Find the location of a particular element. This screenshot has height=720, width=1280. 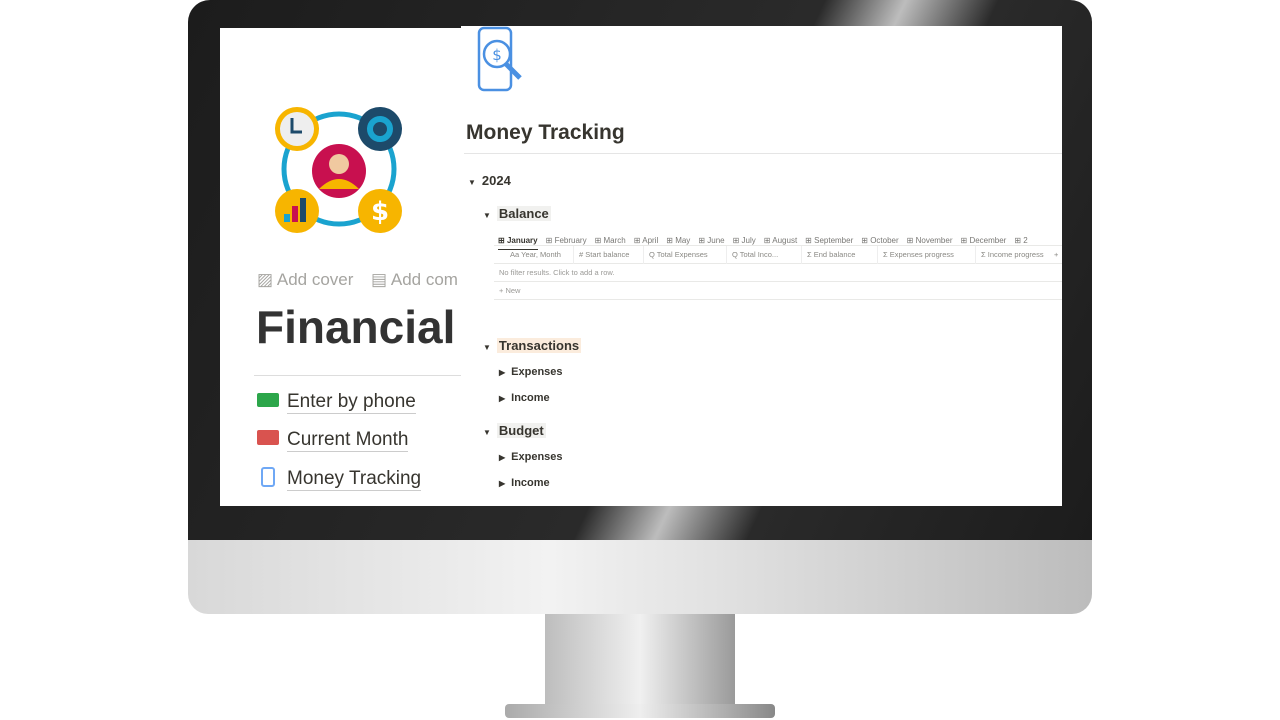

tab-label: October is located at coordinates (884, 240).